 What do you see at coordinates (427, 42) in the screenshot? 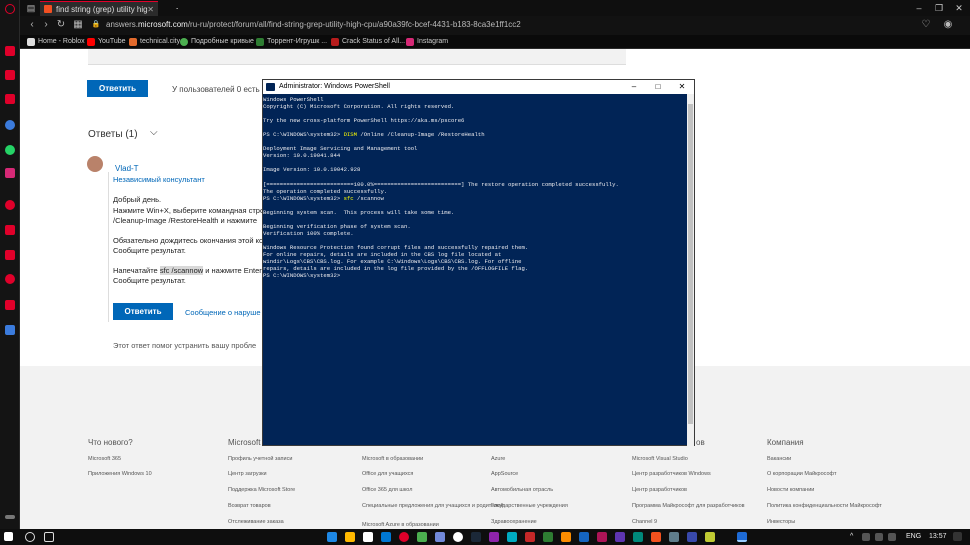
I see `bookmark-instagram: Instagram` at bounding box center [427, 42].